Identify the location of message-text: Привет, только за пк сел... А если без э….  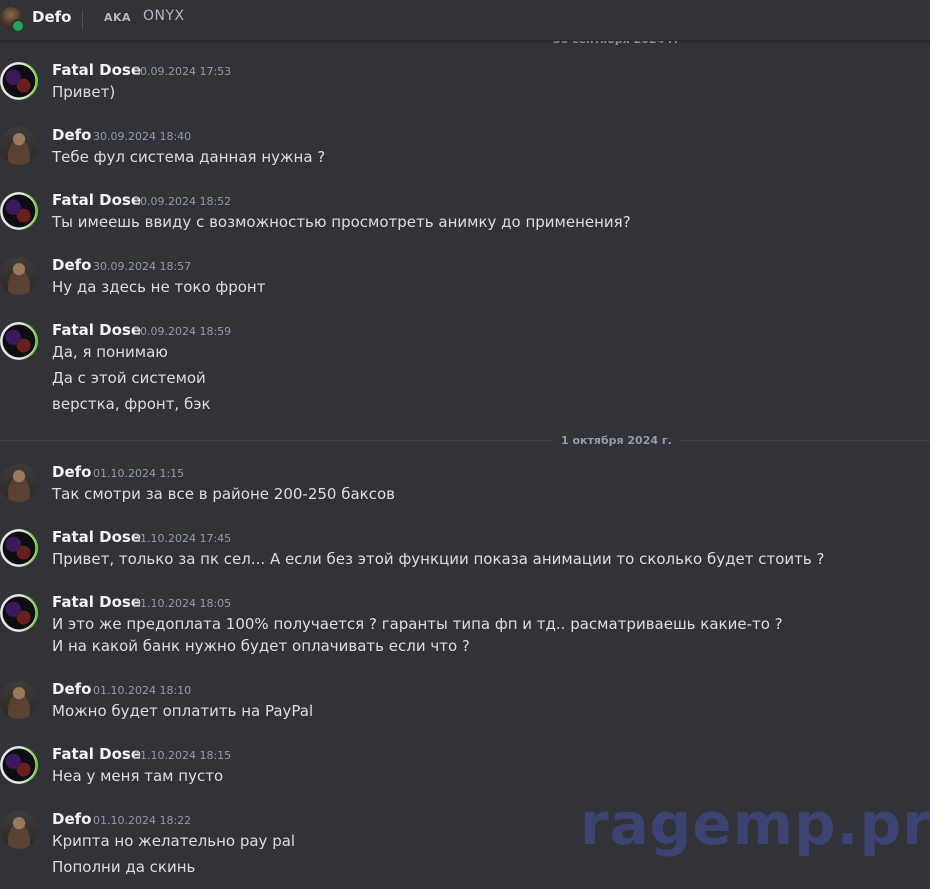
(438, 559).